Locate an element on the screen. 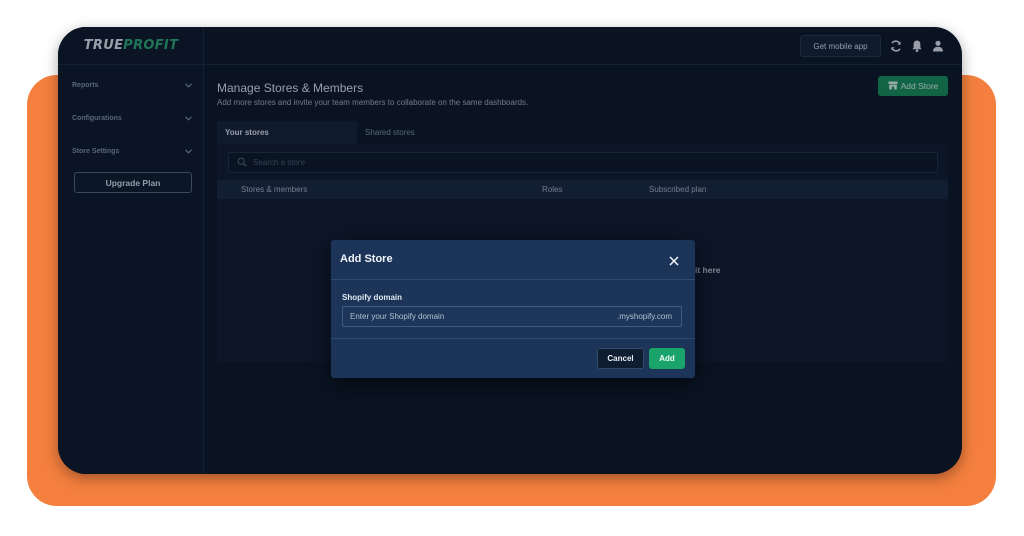  cancel-button: Cancel is located at coordinates (620, 358).